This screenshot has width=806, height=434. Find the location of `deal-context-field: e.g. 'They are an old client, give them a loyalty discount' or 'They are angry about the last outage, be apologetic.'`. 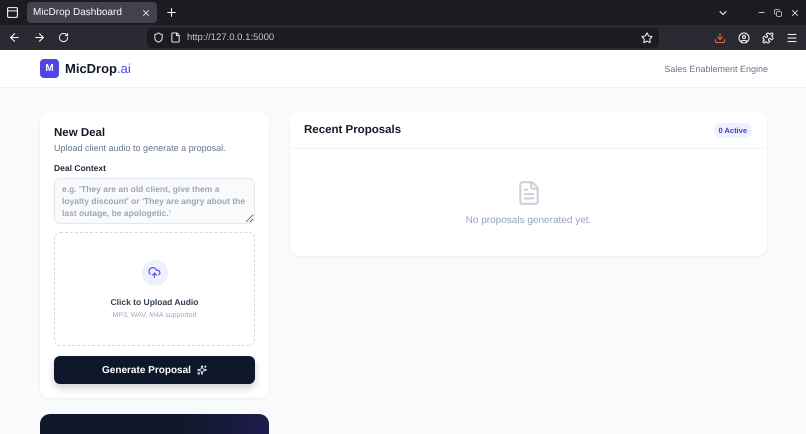

deal-context-field: e.g. 'They are an old client, give them a loyalty discount' or 'They are angry about the last outage, be apologetic.' is located at coordinates (154, 201).